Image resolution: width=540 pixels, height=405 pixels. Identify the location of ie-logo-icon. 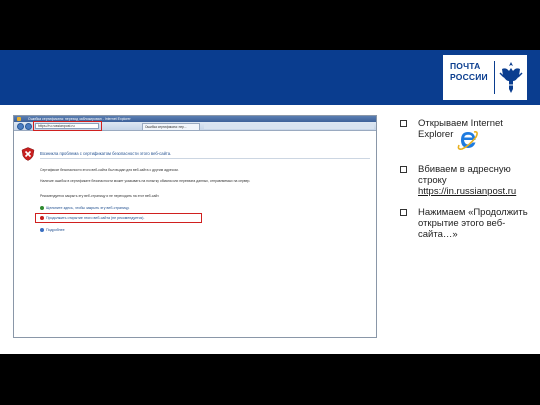
(467, 140).